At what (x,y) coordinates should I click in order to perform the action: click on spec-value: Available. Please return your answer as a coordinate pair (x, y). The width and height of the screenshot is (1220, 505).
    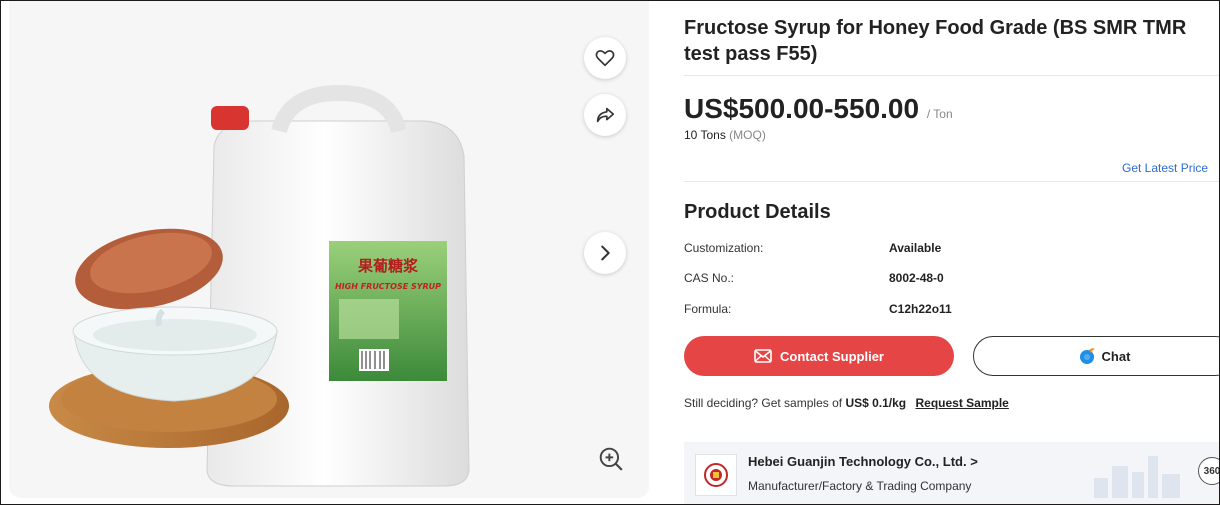
    Looking at the image, I should click on (915, 248).